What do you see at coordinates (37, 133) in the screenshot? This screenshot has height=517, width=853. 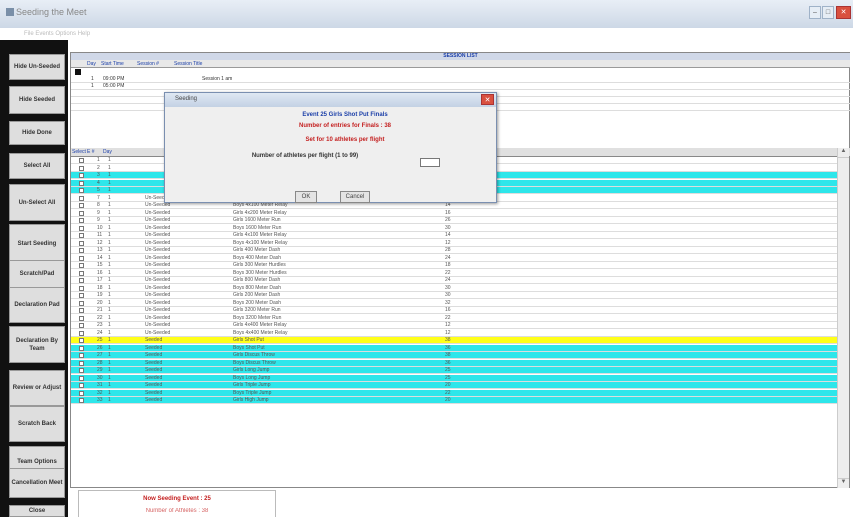 I see `sidebar-button: Hide Done` at bounding box center [37, 133].